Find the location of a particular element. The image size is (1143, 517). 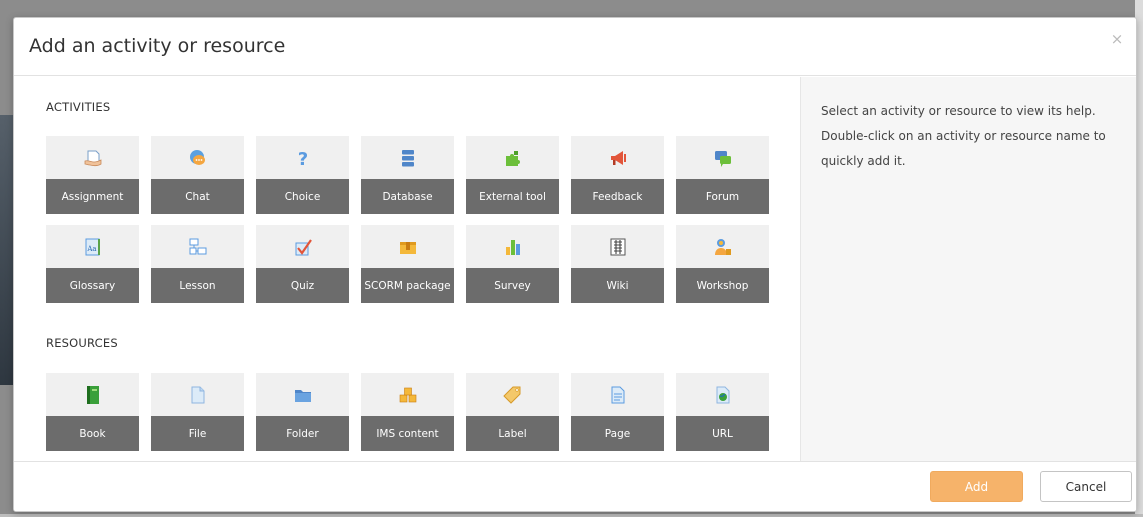

assignment-icon is located at coordinates (92, 157).